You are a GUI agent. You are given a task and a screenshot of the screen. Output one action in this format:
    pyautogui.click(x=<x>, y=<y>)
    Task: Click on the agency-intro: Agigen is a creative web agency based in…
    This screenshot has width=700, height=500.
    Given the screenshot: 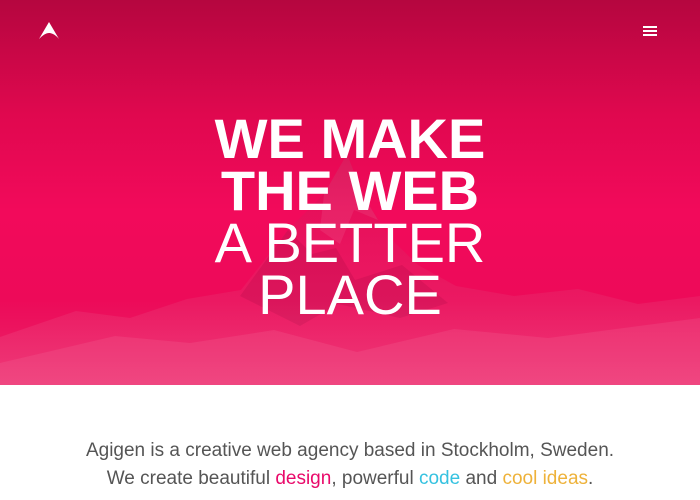 What is the action you would take?
    pyautogui.click(x=350, y=465)
    